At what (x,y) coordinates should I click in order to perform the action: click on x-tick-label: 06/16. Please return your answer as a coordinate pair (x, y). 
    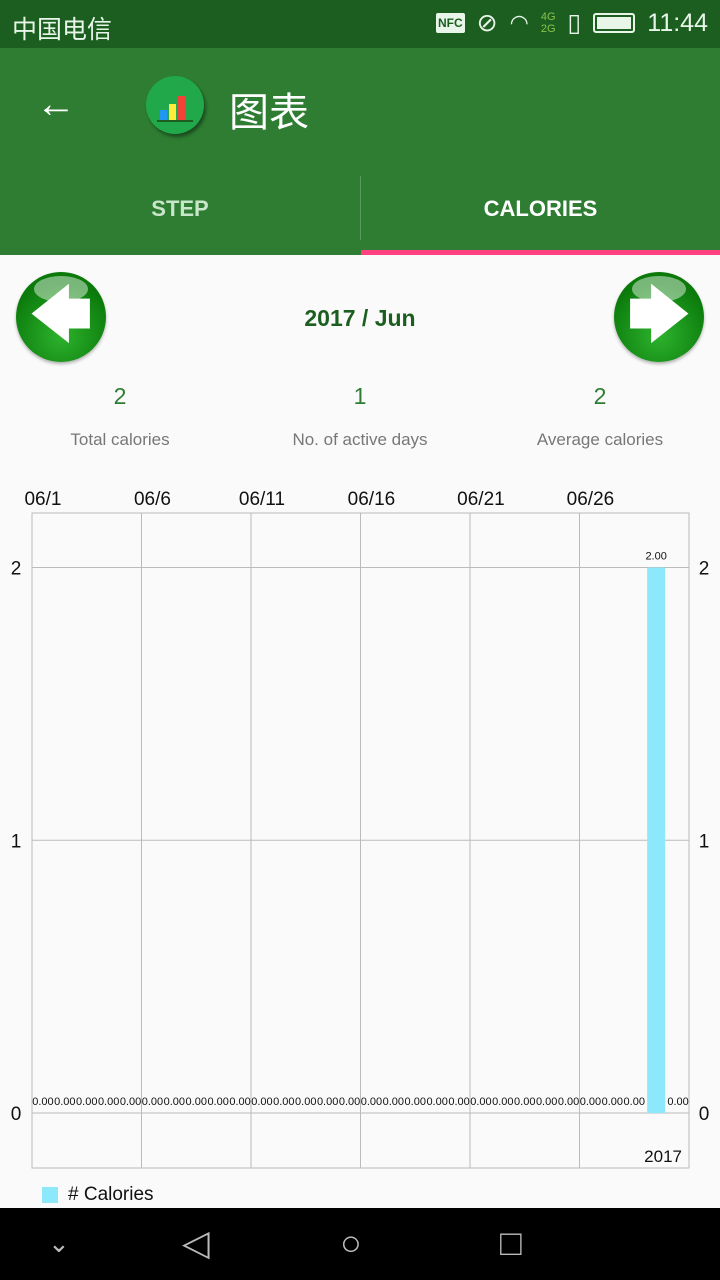
    Looking at the image, I should click on (372, 499).